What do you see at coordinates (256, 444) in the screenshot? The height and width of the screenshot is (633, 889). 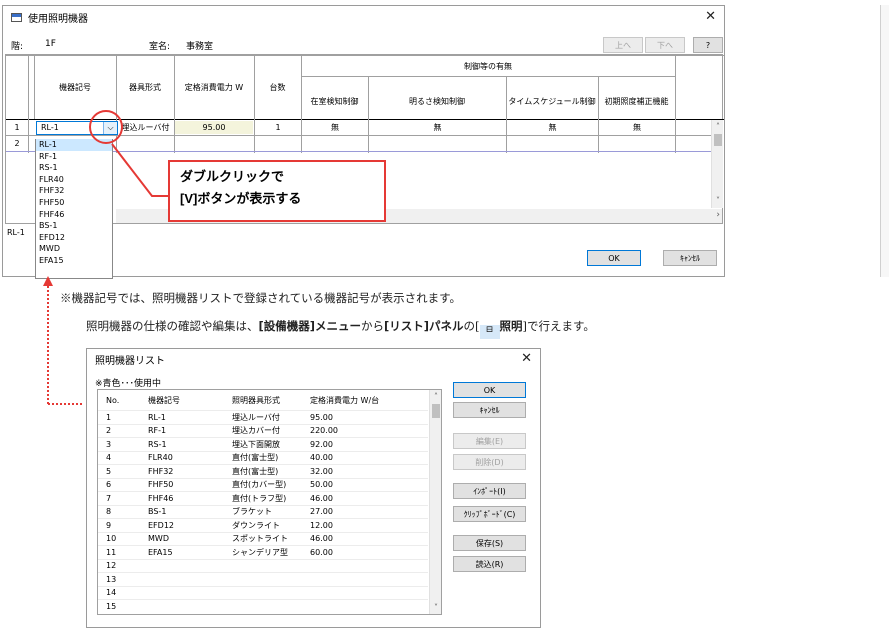 I see `list-form: 埋込下面開放` at bounding box center [256, 444].